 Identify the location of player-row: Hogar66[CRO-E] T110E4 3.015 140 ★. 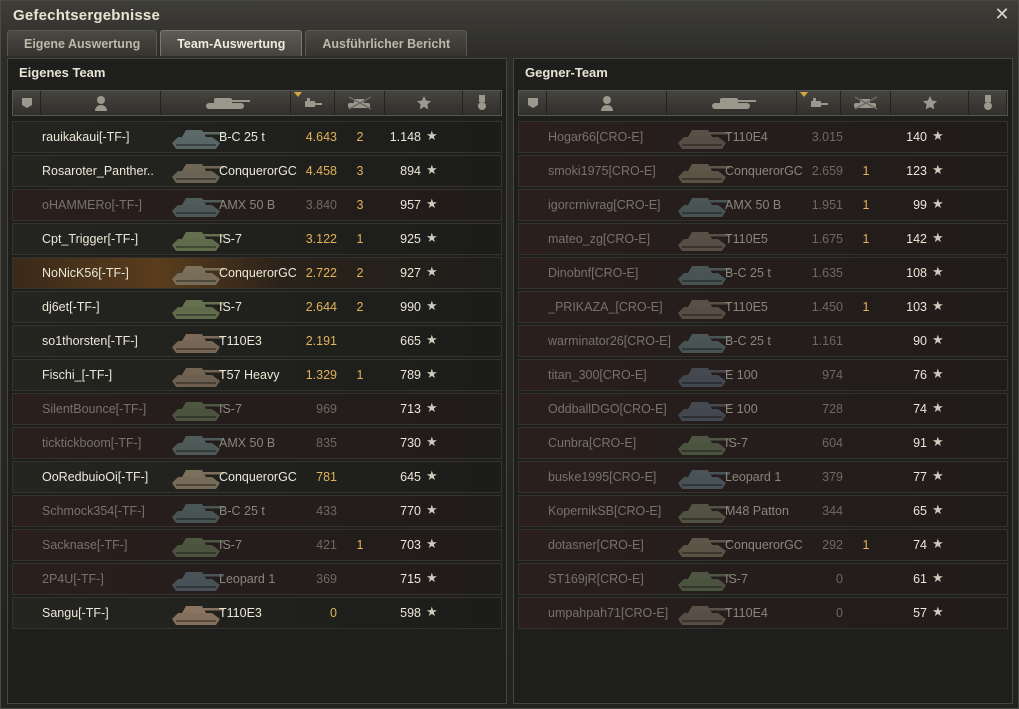
(763, 137).